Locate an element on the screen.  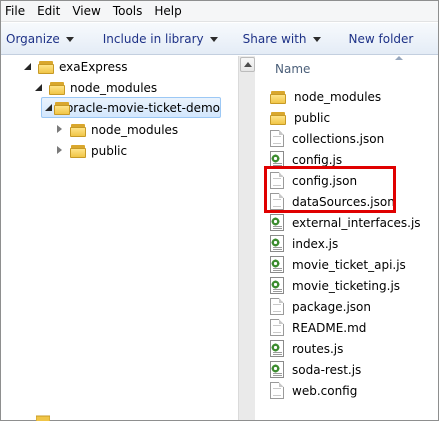
file-row: README.md is located at coordinates (318, 327).